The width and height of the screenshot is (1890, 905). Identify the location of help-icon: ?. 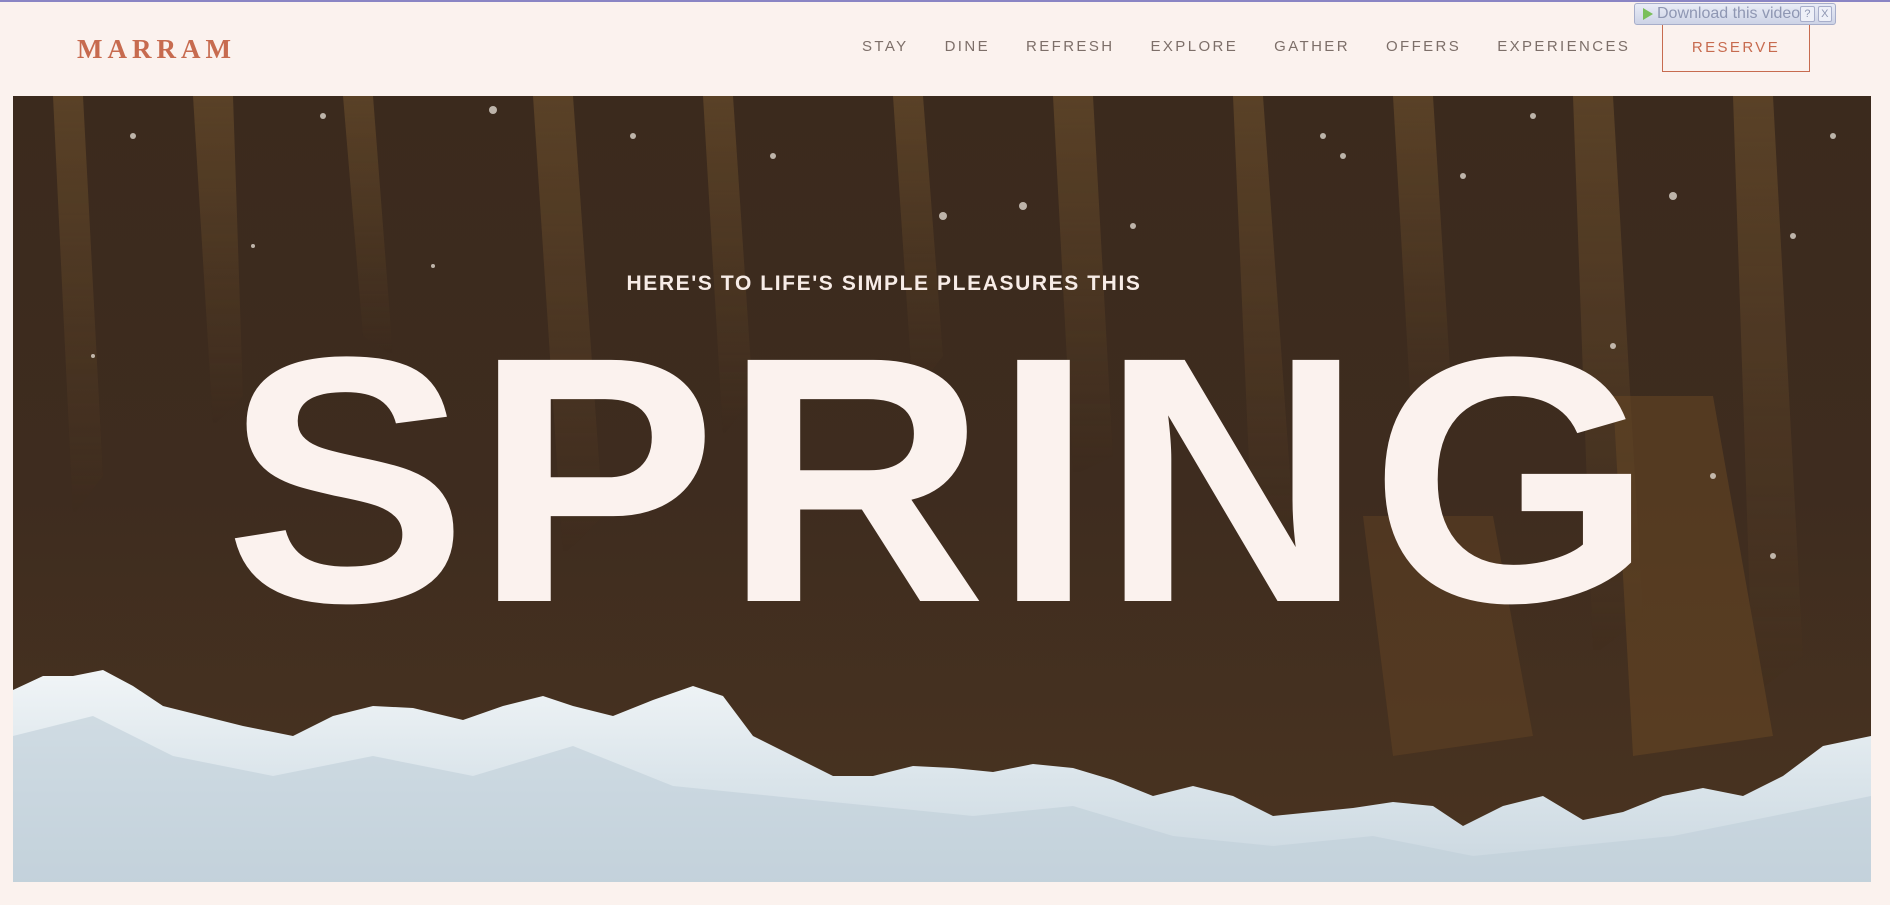
(1807, 14).